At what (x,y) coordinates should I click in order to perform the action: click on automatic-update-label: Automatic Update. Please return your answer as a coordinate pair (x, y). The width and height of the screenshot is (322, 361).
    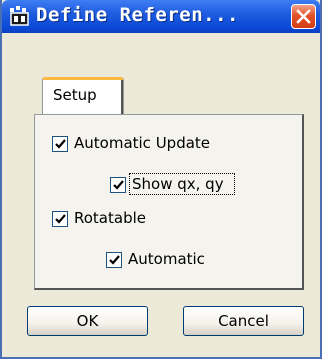
    Looking at the image, I should click on (142, 143).